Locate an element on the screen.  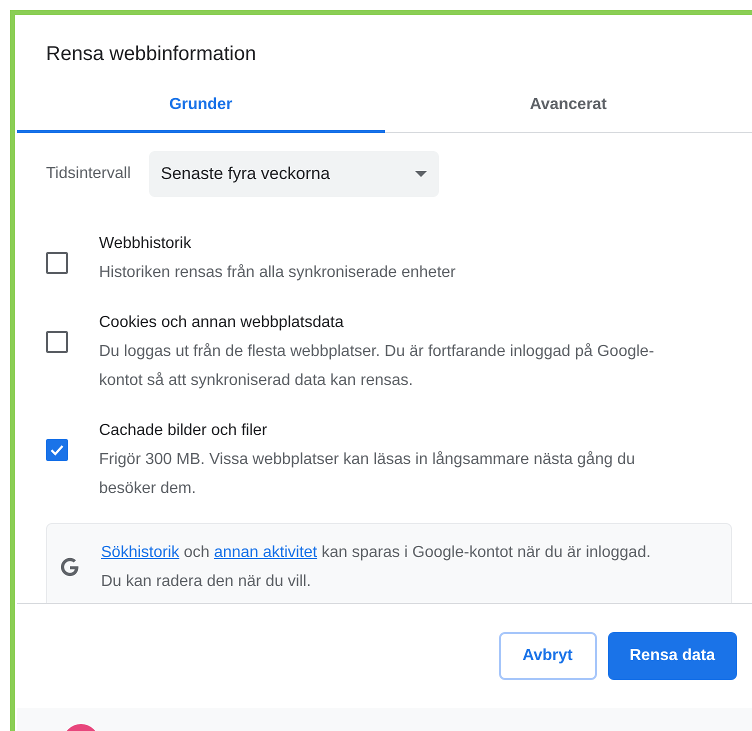
dialog-button: Rensa data is located at coordinates (672, 656).